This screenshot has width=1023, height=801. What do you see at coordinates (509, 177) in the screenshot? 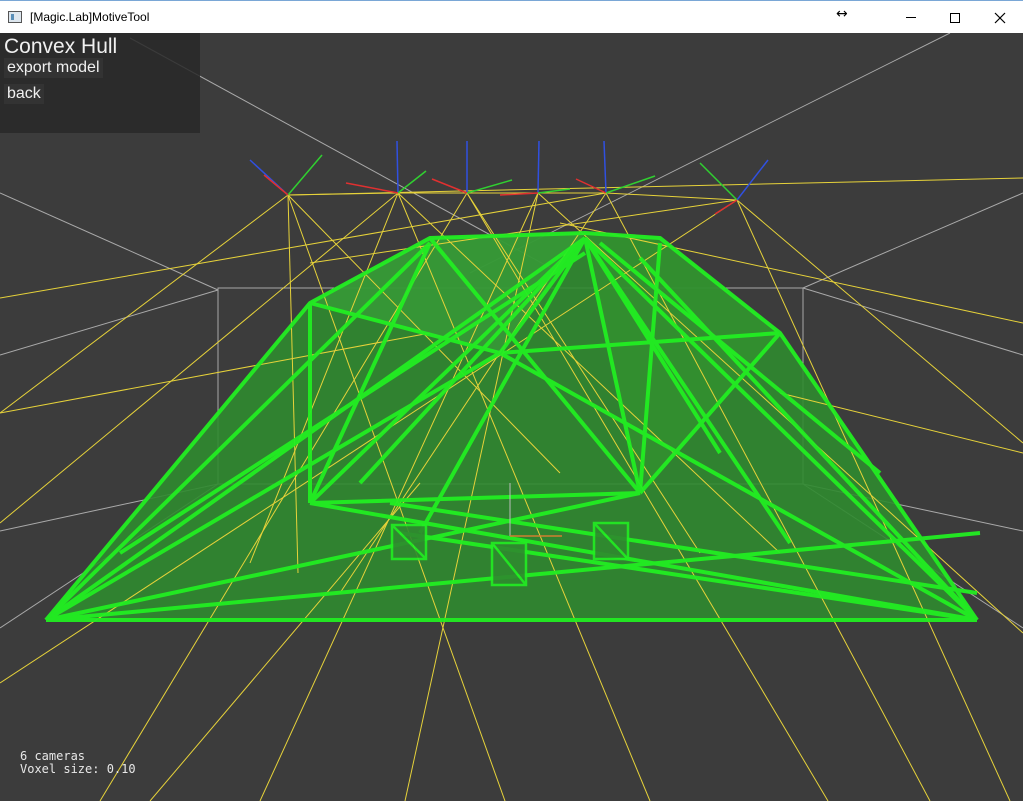
I see `camera-axes` at bounding box center [509, 177].